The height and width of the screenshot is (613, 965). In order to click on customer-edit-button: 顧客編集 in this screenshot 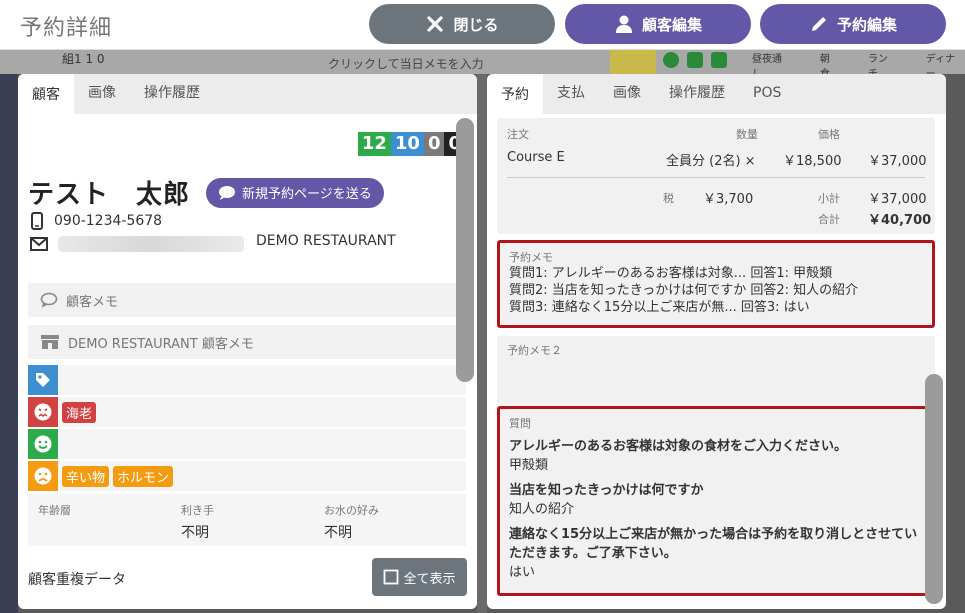, I will do `click(658, 24)`.